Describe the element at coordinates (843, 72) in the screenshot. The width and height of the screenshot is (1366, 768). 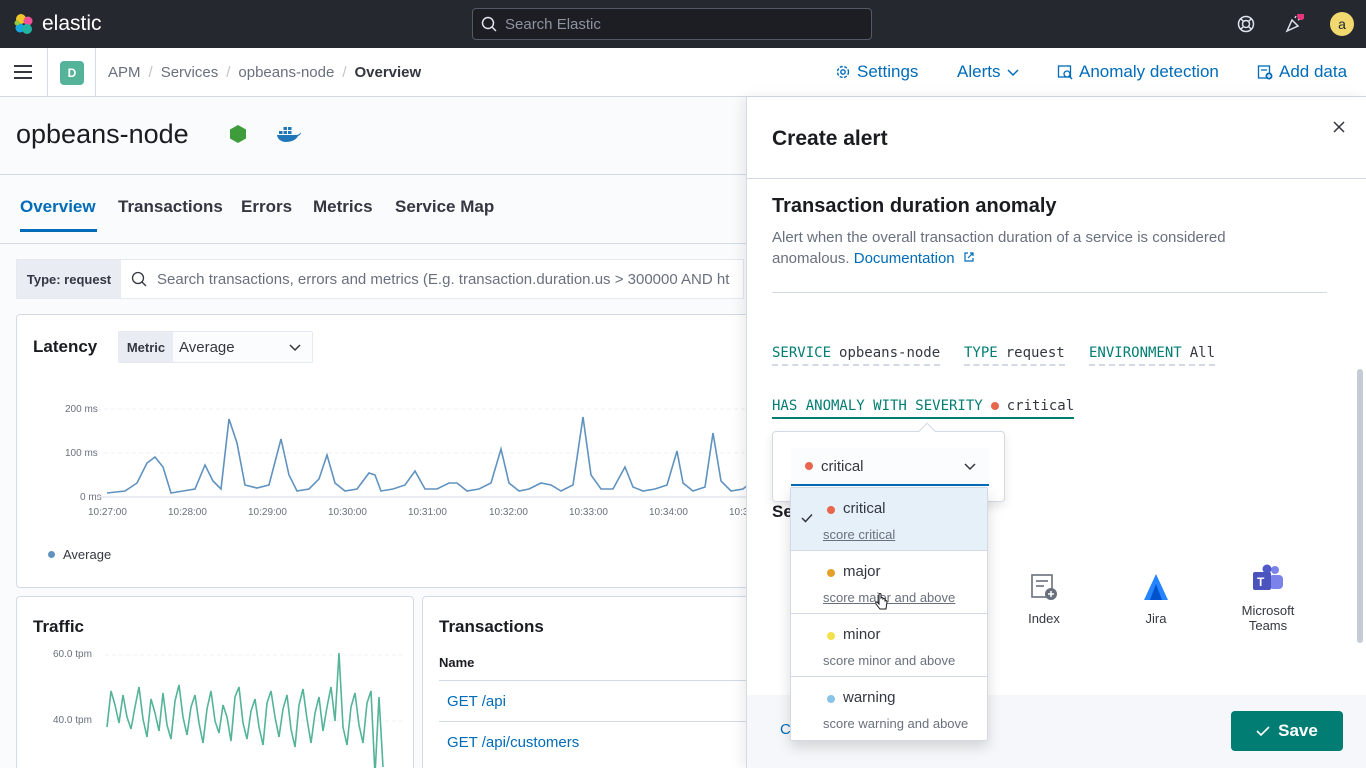
I see `gear-icon` at that location.